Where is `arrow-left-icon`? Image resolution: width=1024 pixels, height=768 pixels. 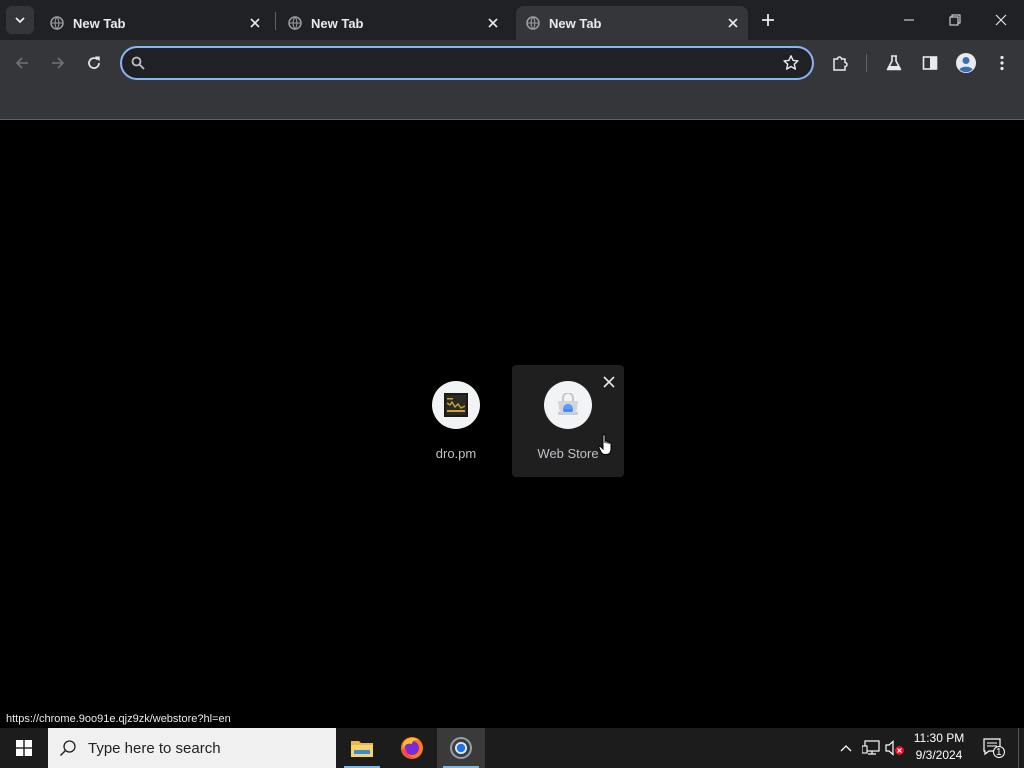 arrow-left-icon is located at coordinates (21, 63).